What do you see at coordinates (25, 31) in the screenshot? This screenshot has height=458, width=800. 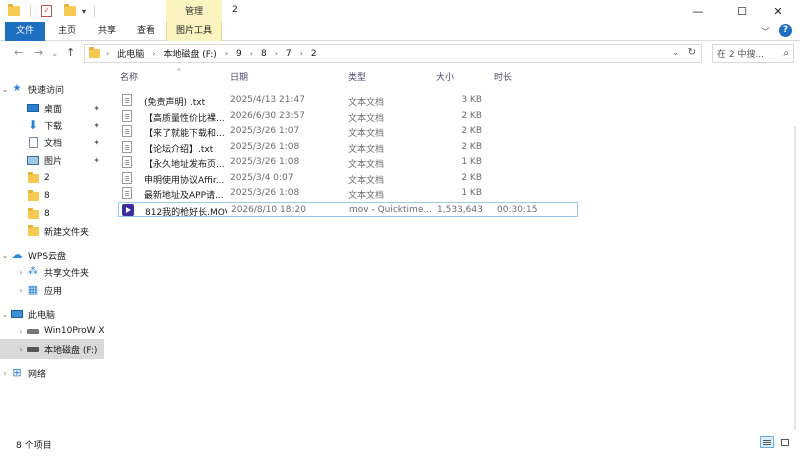 I see `tab-file: 文件` at bounding box center [25, 31].